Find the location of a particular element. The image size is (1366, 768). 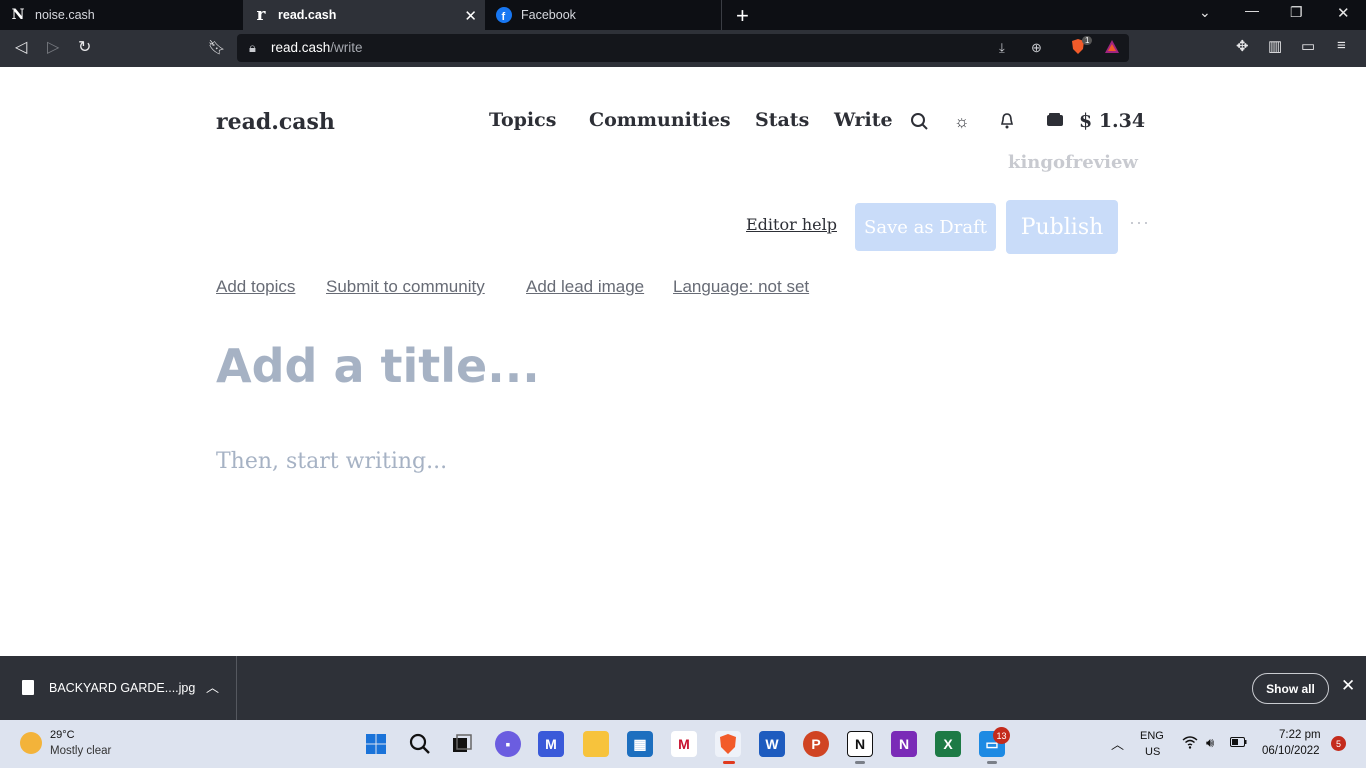

shields-count-badge: 1 is located at coordinates (1087, 40).